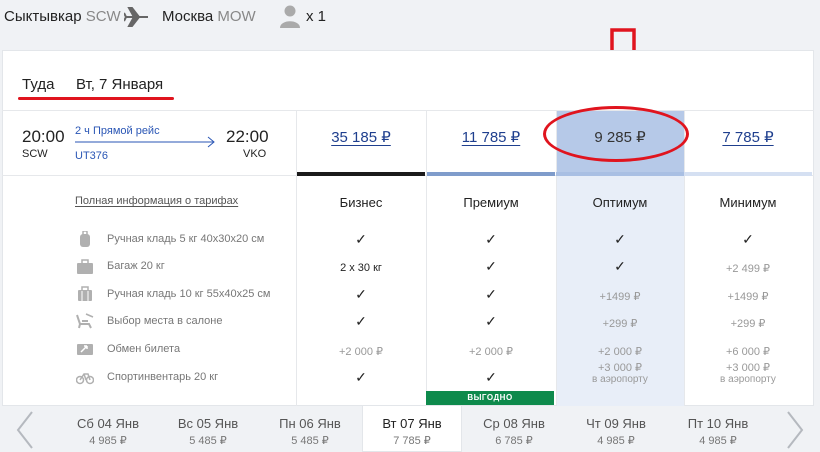 The width and height of the screenshot is (820, 452). I want to click on date-price: 7 785 ₽, so click(412, 441).